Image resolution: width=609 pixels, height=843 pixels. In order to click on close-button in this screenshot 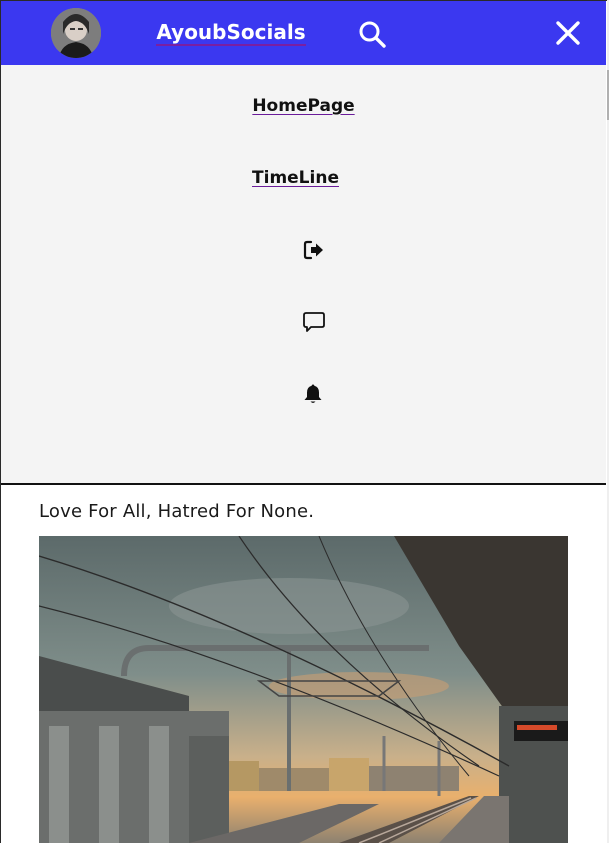, I will do `click(568, 33)`.